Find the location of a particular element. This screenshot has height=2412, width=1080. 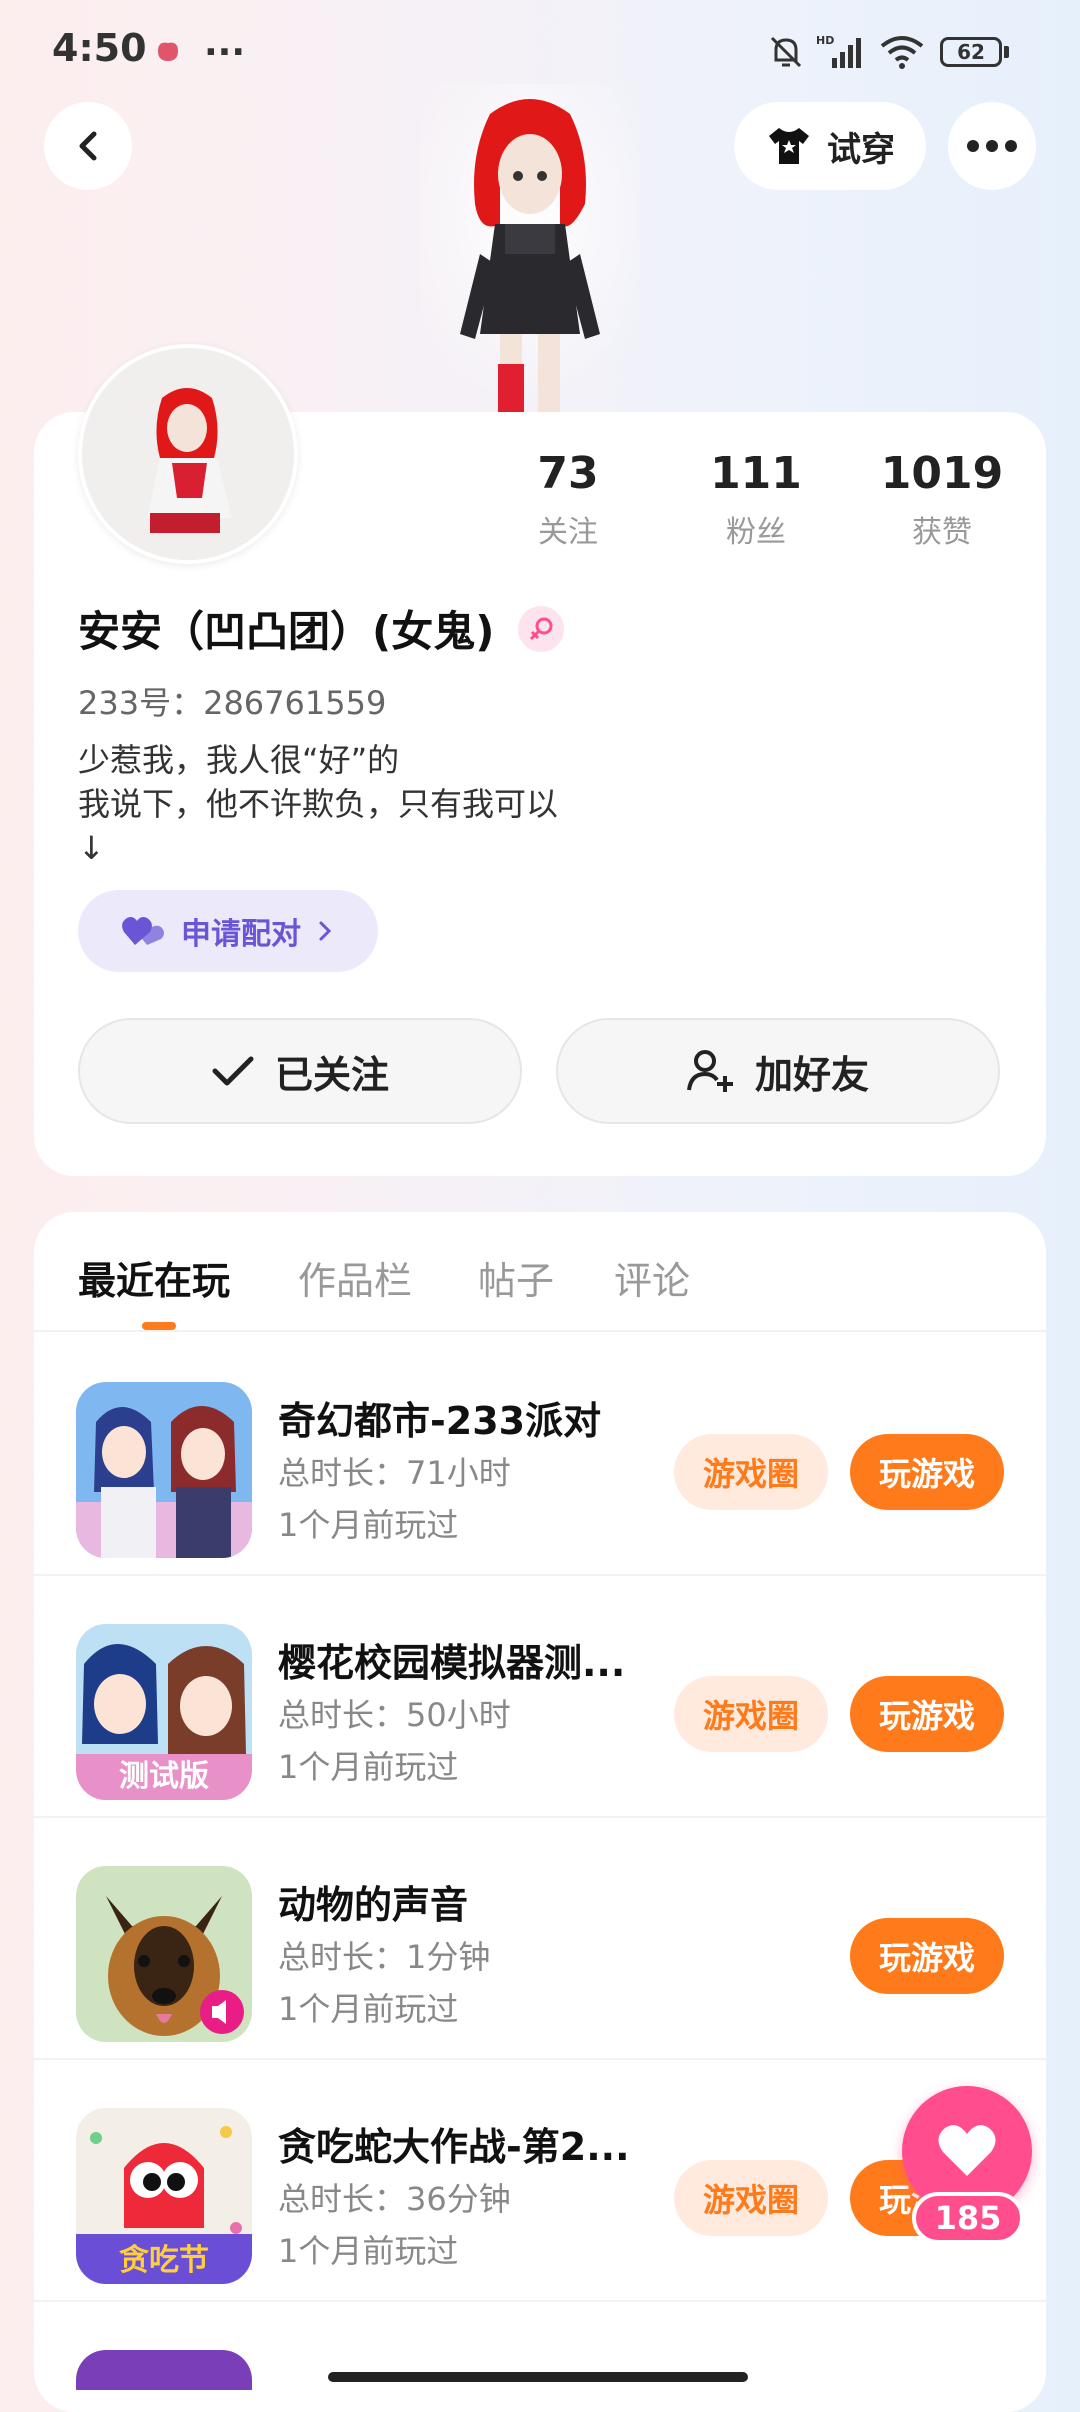

notification-icon is located at coordinates (168, 52).